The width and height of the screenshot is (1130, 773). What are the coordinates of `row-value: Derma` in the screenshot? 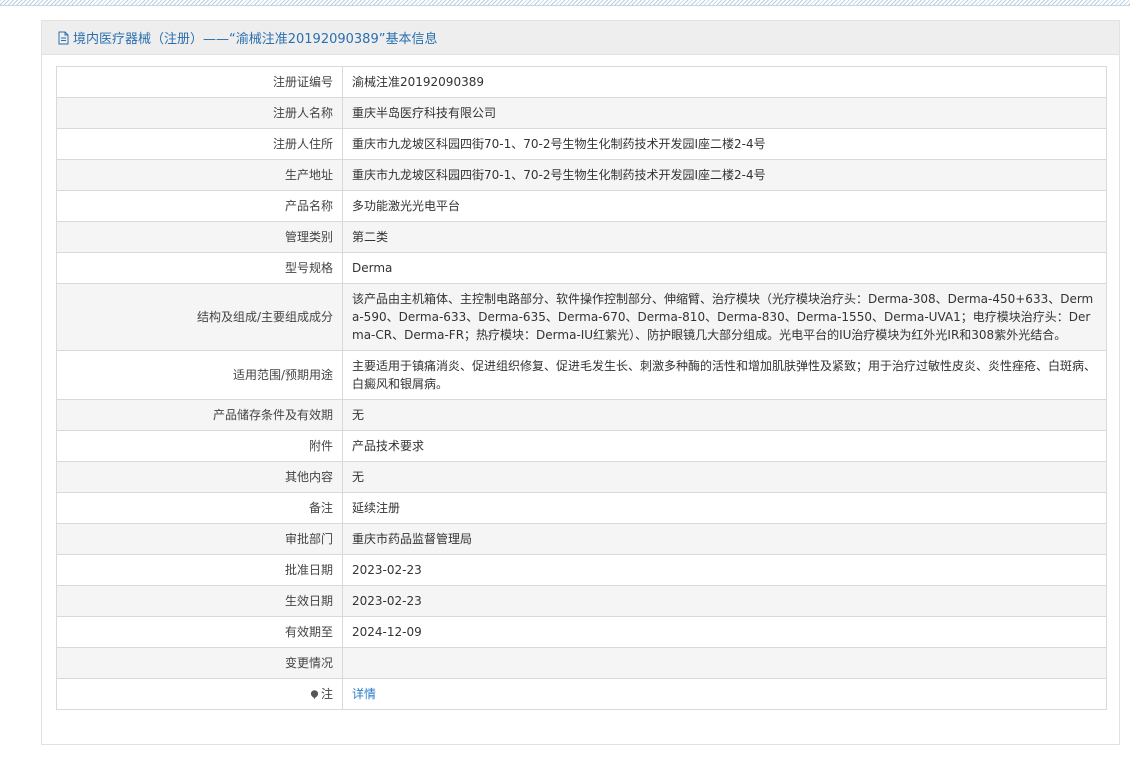 It's located at (724, 268).